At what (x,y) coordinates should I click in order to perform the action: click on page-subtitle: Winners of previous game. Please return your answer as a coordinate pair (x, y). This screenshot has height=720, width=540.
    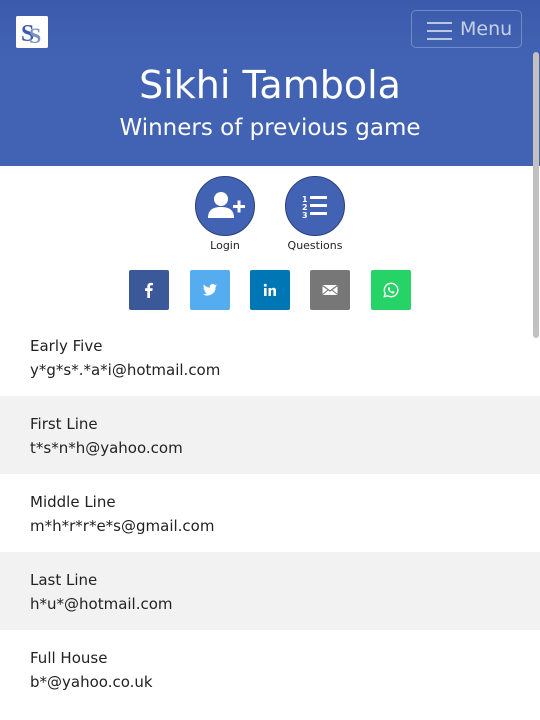
    Looking at the image, I should click on (270, 128).